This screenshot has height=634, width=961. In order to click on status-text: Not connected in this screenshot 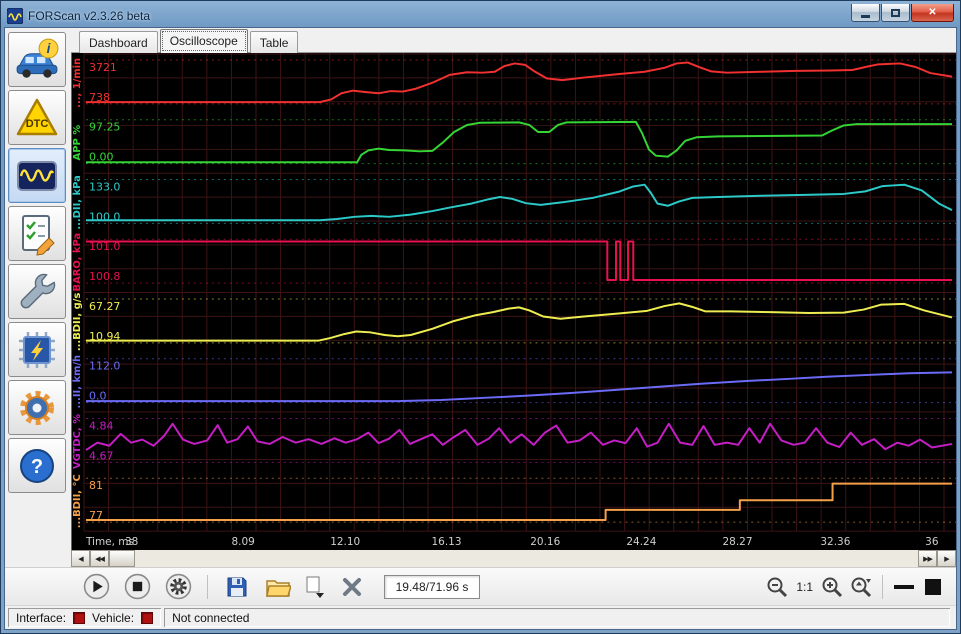, I will do `click(211, 617)`.